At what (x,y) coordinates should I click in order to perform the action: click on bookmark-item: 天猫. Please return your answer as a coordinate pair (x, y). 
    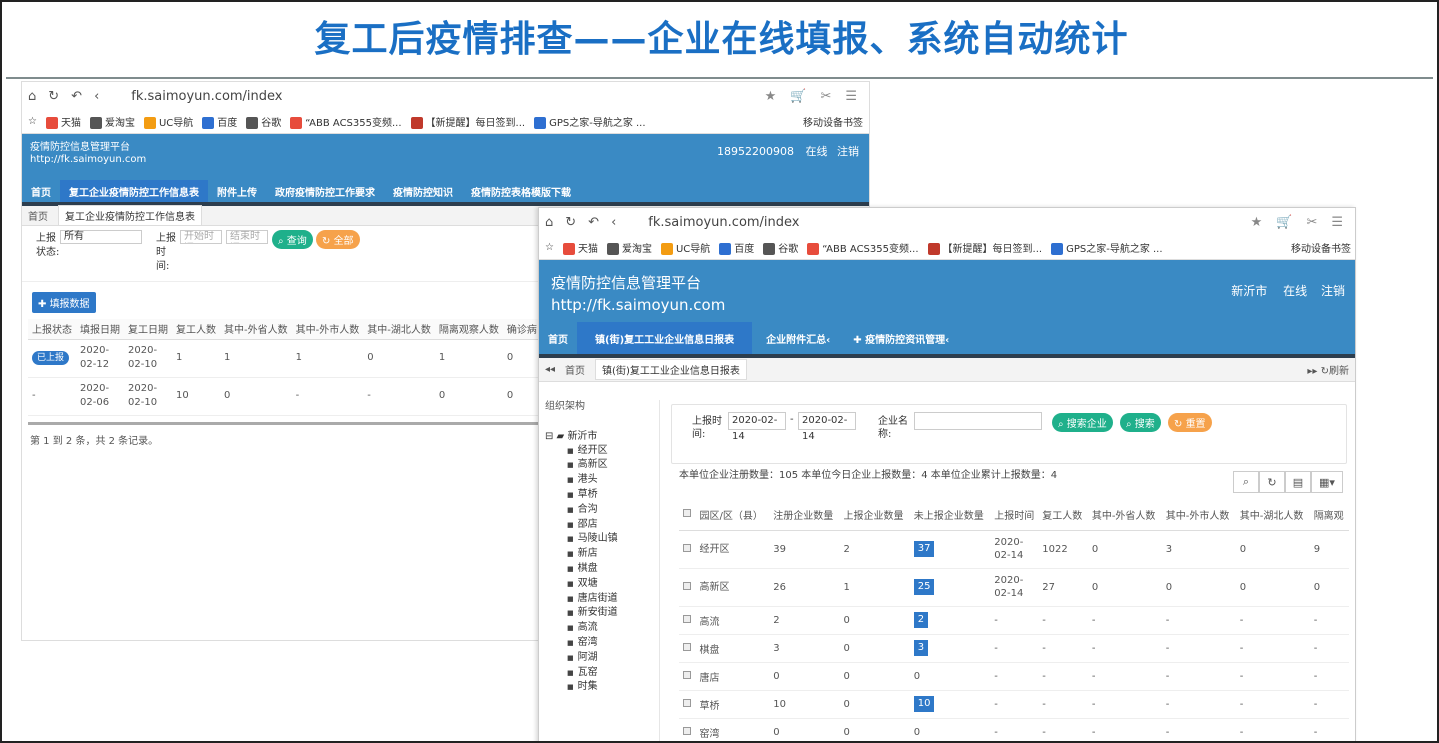
    Looking at the image, I should click on (63, 121).